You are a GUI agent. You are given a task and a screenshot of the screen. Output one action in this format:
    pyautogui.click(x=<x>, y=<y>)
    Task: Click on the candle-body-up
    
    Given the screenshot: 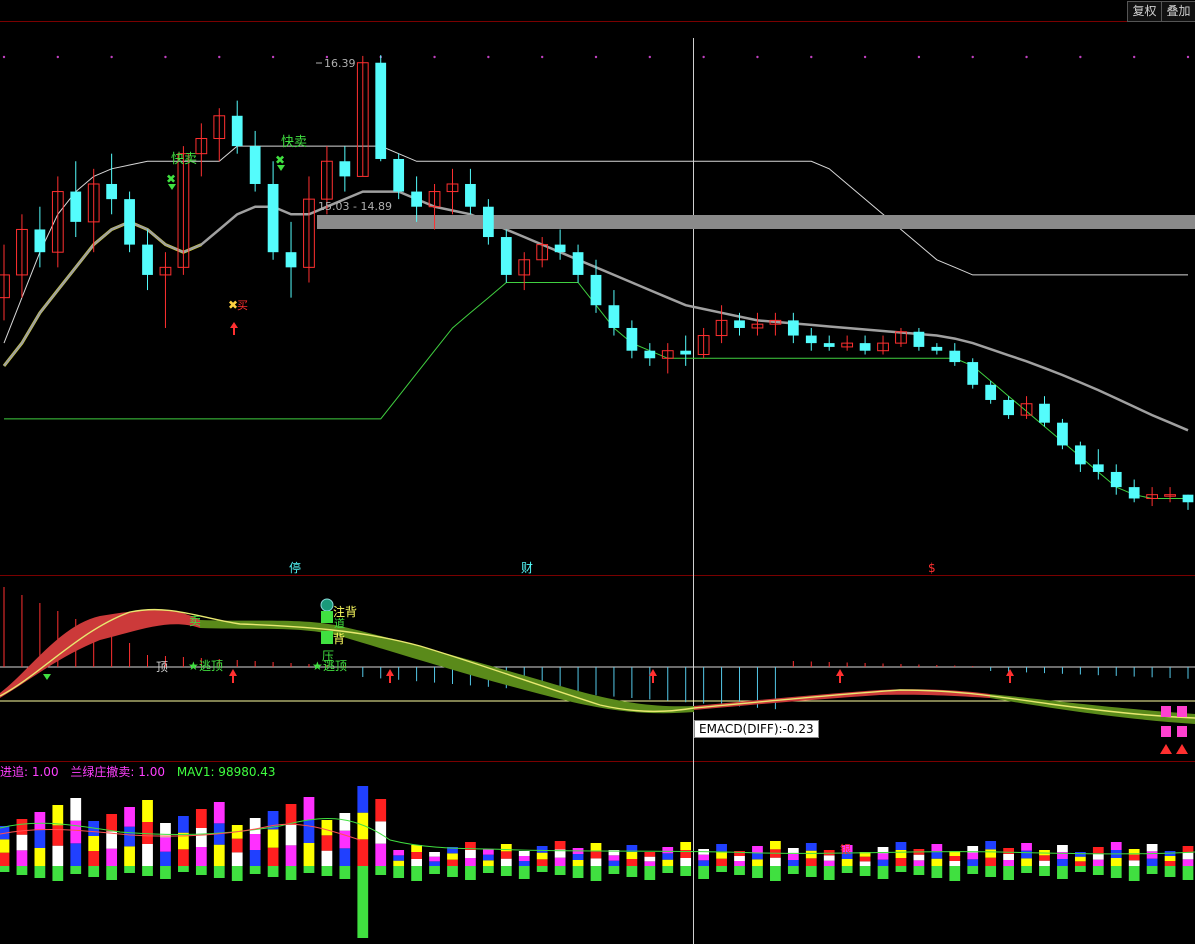 What is the action you would take?
    pyautogui.click(x=5, y=286)
    